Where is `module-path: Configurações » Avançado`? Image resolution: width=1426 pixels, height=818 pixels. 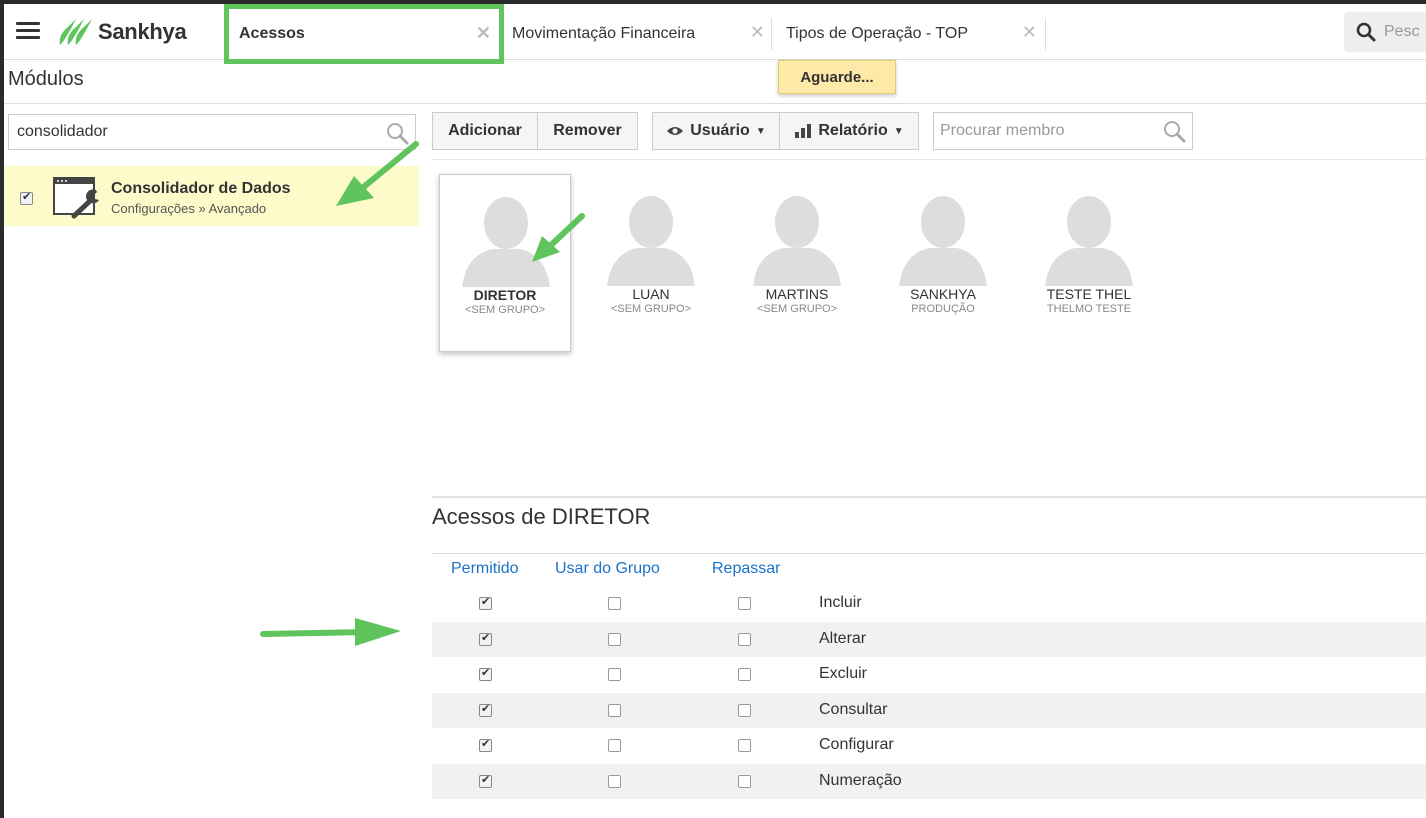 module-path: Configurações » Avançado is located at coordinates (189, 208).